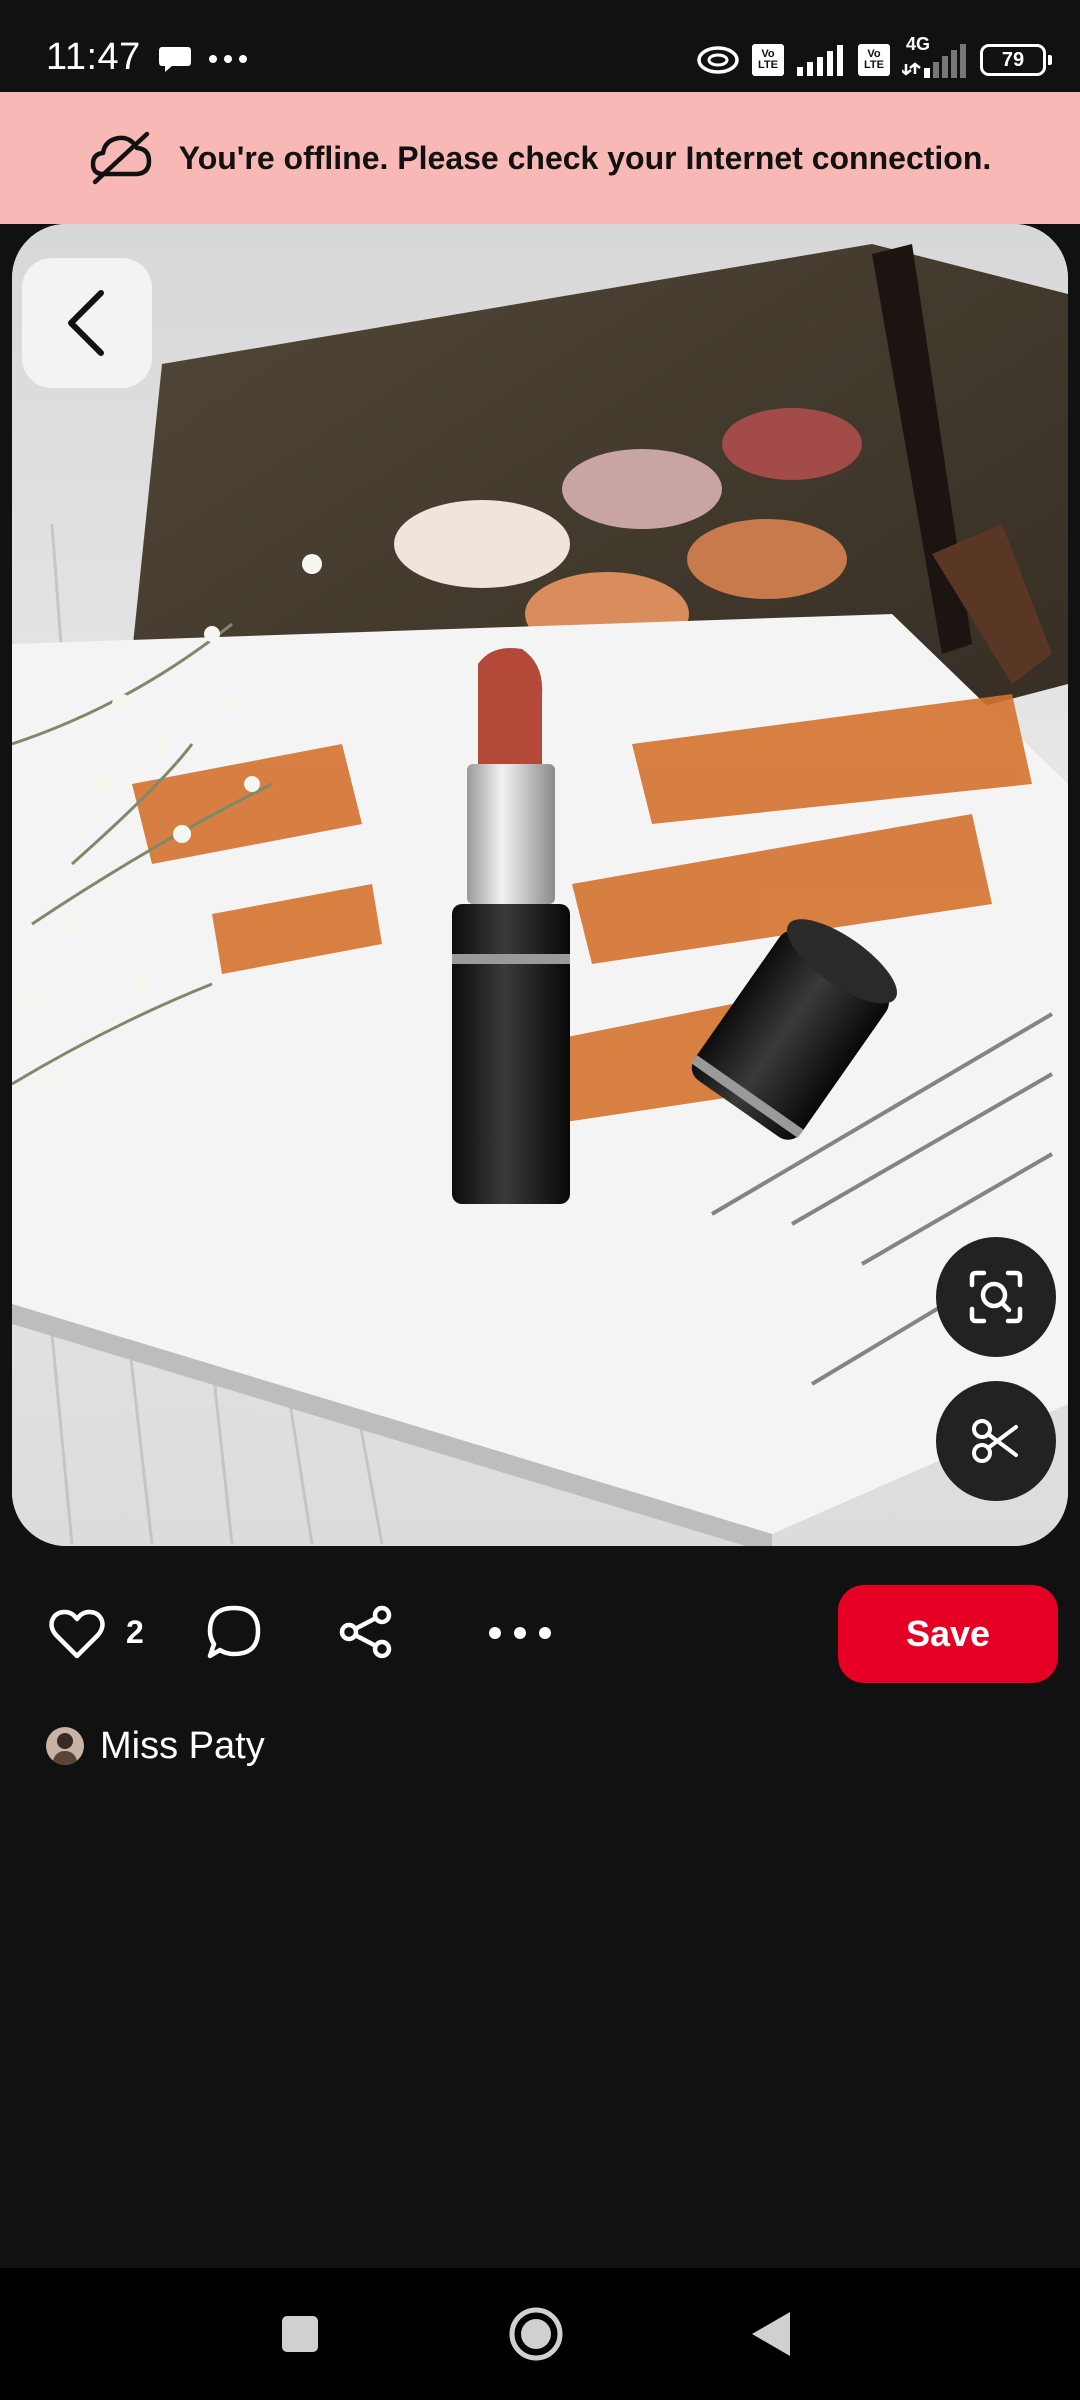 The width and height of the screenshot is (1080, 2400). I want to click on signal-strength-icon, so click(820, 60).